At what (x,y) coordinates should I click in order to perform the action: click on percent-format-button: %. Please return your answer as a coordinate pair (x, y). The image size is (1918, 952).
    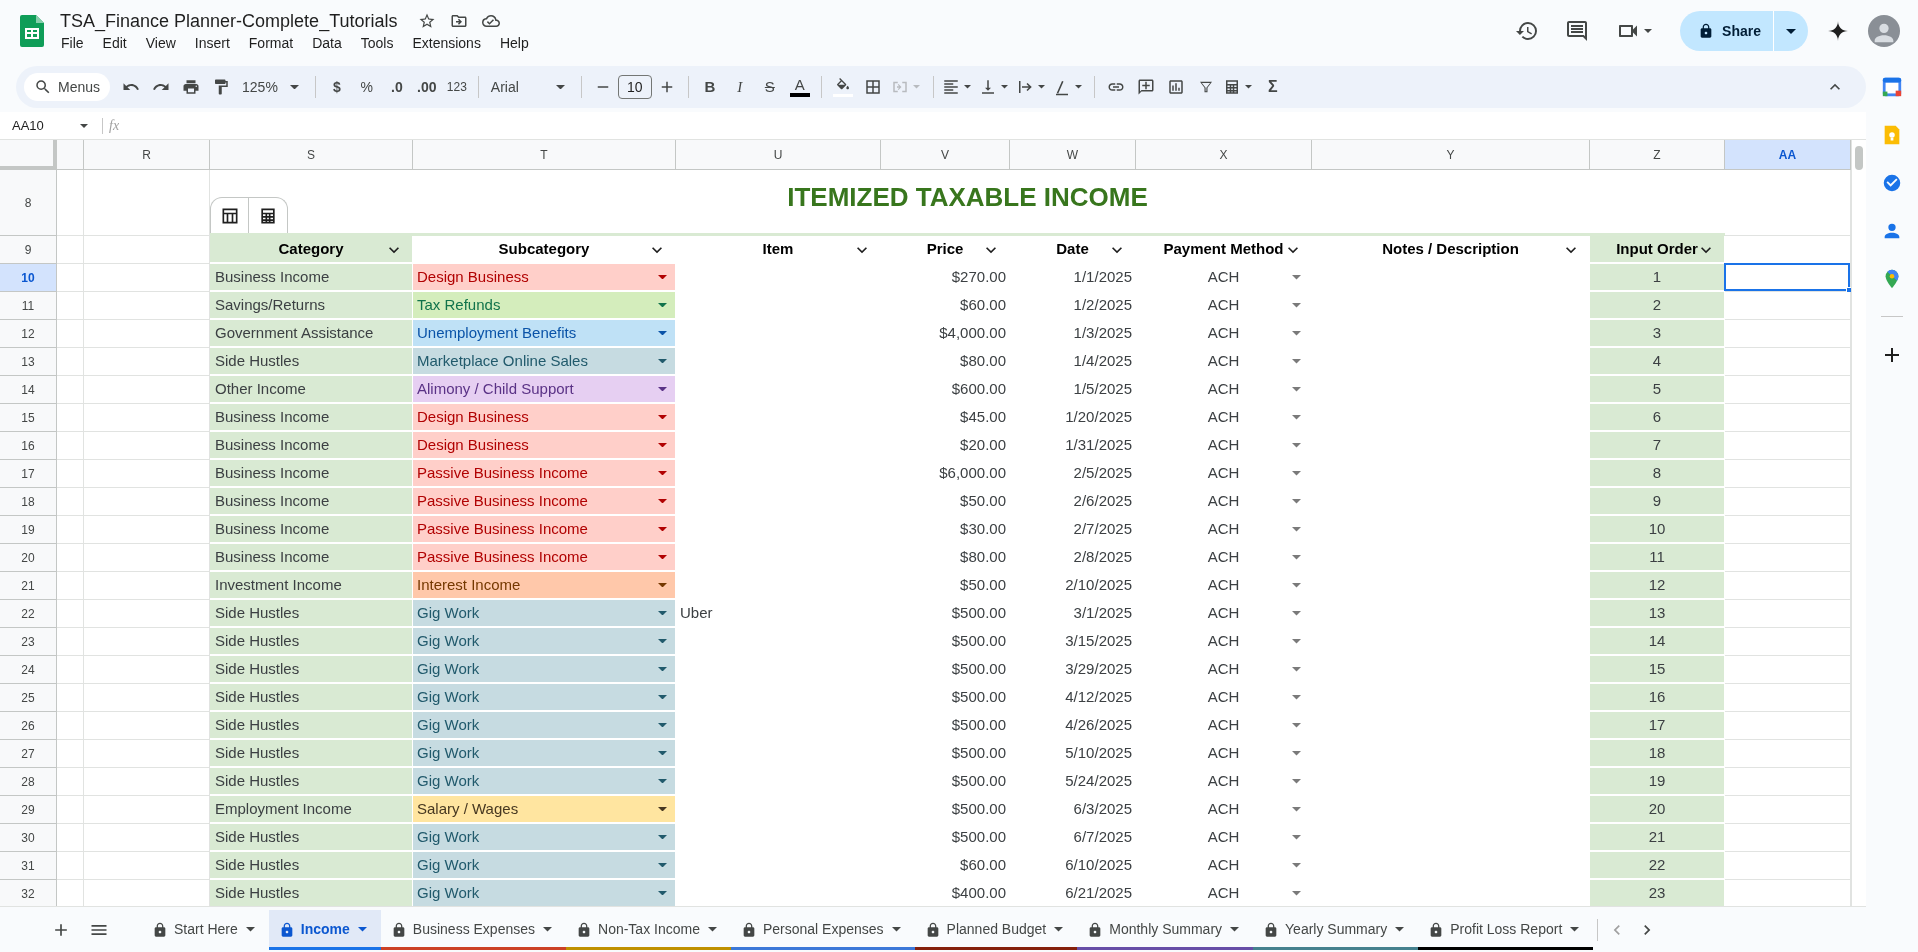
    Looking at the image, I should click on (366, 87).